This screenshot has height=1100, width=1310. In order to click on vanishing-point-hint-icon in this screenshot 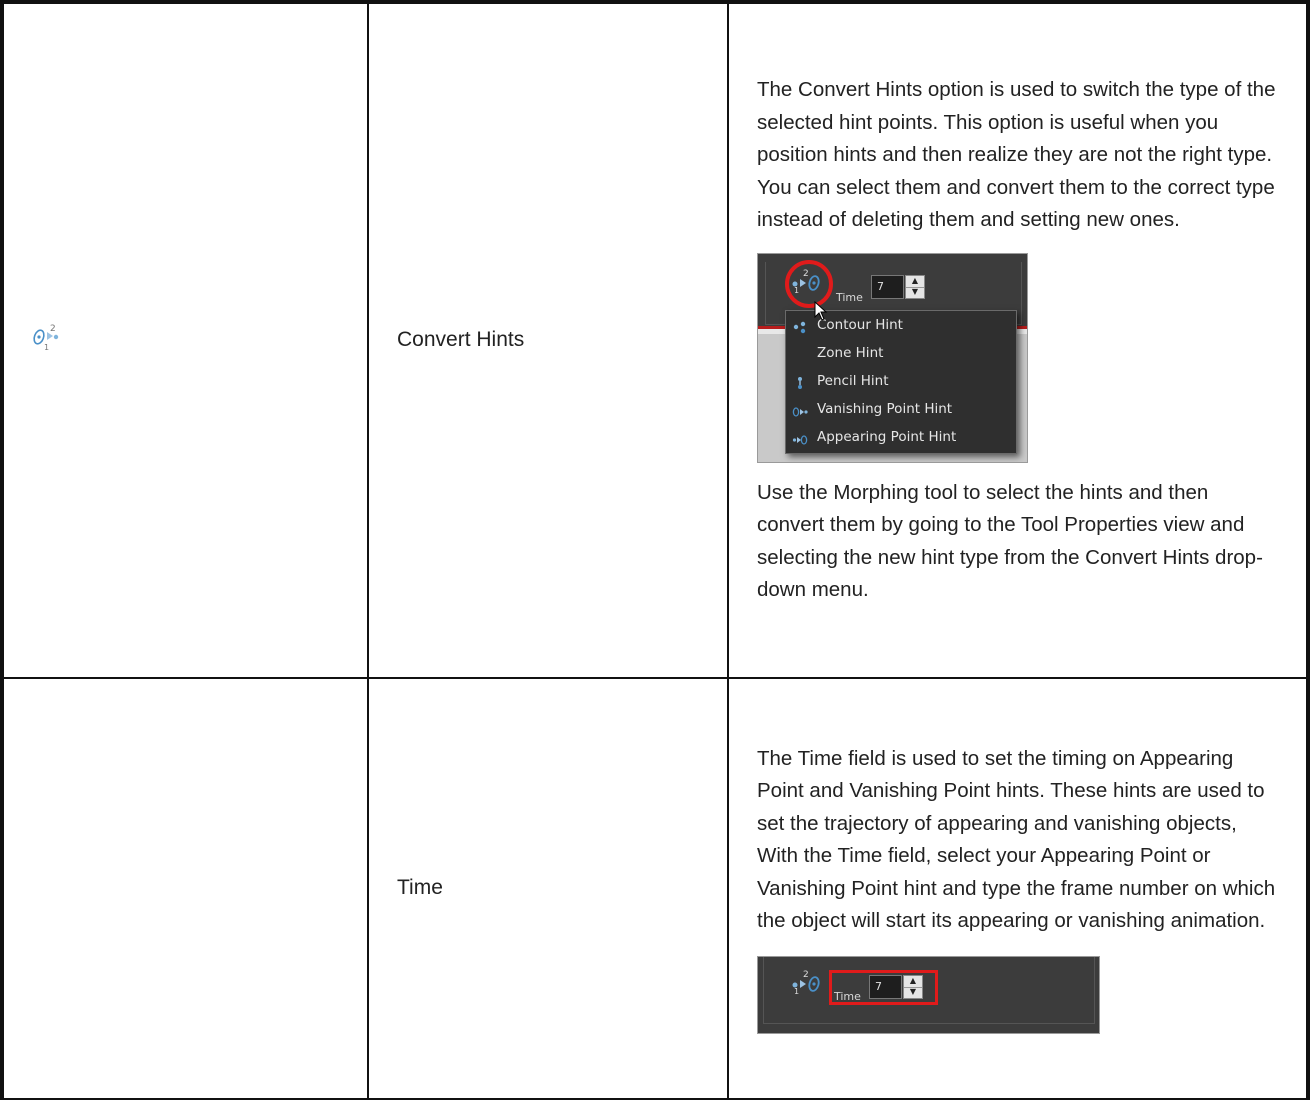, I will do `click(800, 409)`.